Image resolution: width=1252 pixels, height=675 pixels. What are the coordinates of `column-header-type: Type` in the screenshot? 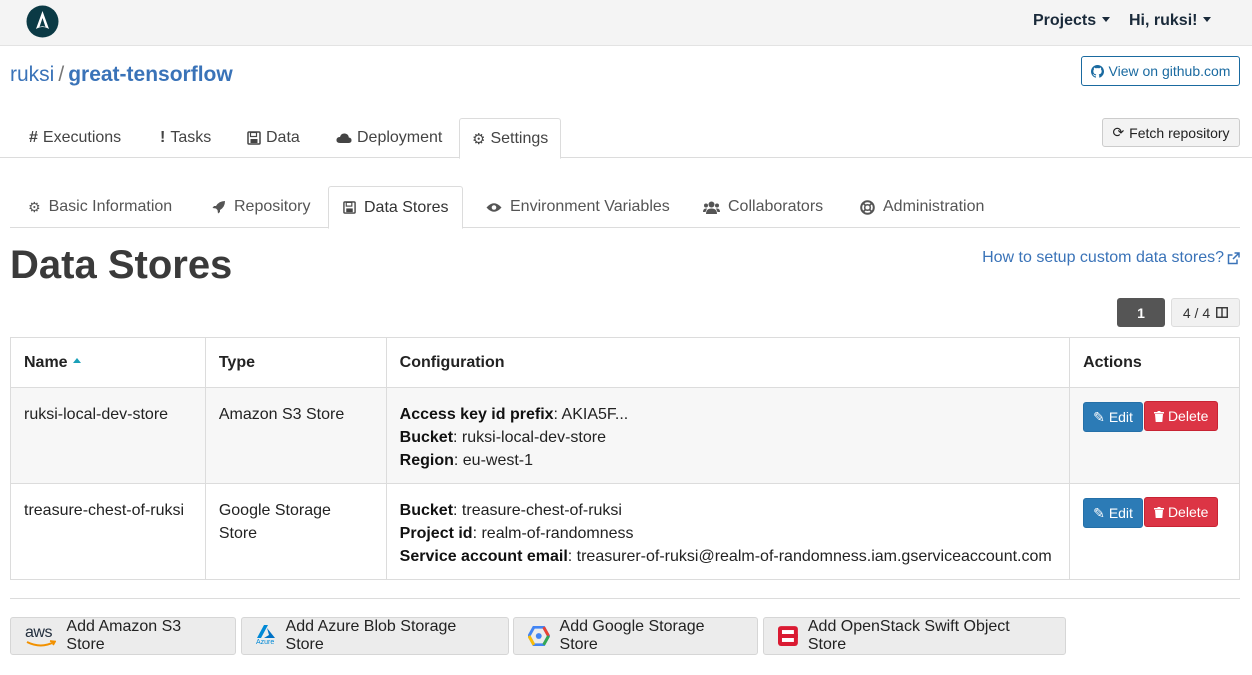 It's located at (295, 362).